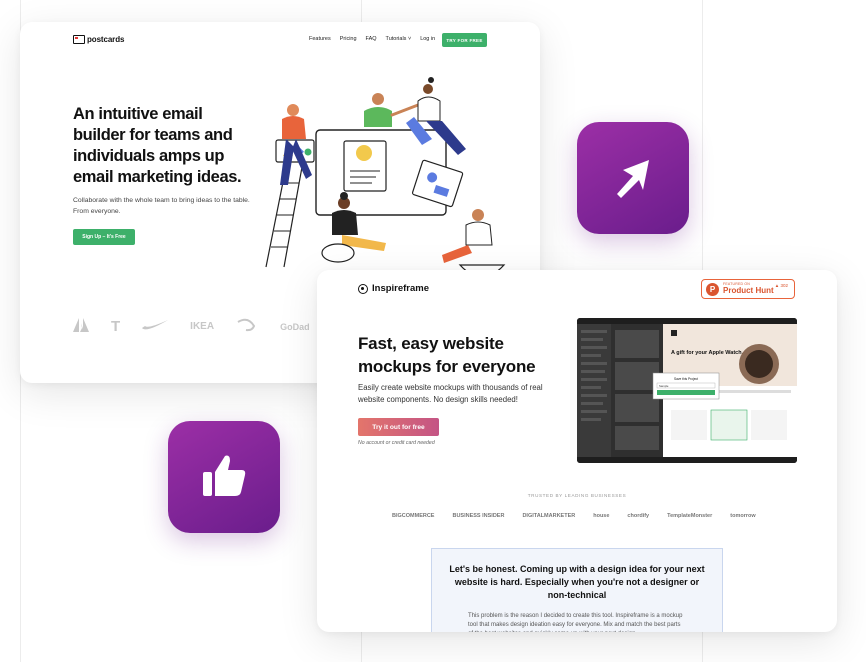  Describe the element at coordinates (385, 174) in the screenshot. I see `team-illustration` at that location.